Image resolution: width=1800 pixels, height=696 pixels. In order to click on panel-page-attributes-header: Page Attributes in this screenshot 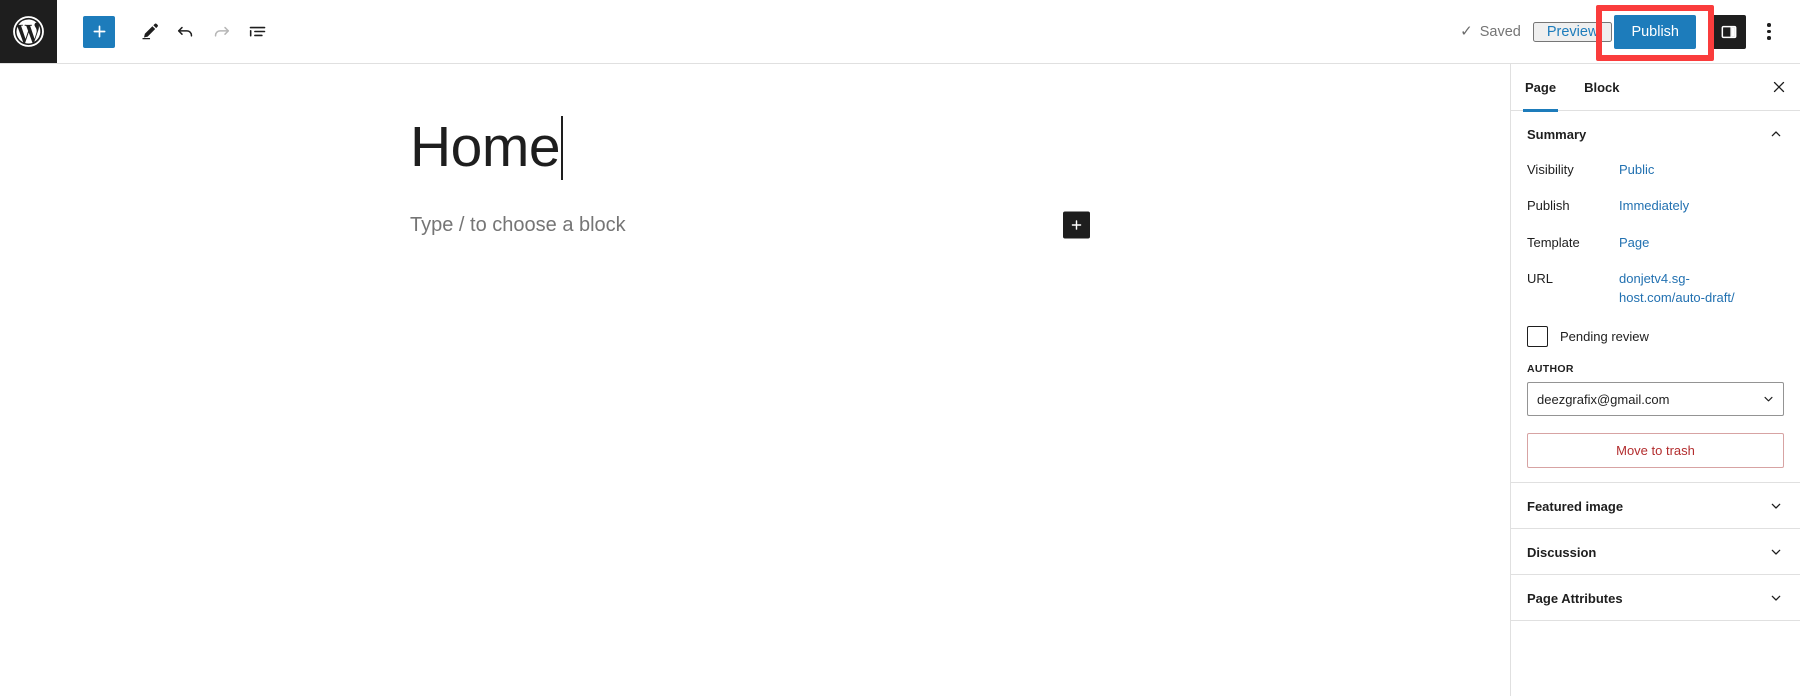, I will do `click(1655, 597)`.